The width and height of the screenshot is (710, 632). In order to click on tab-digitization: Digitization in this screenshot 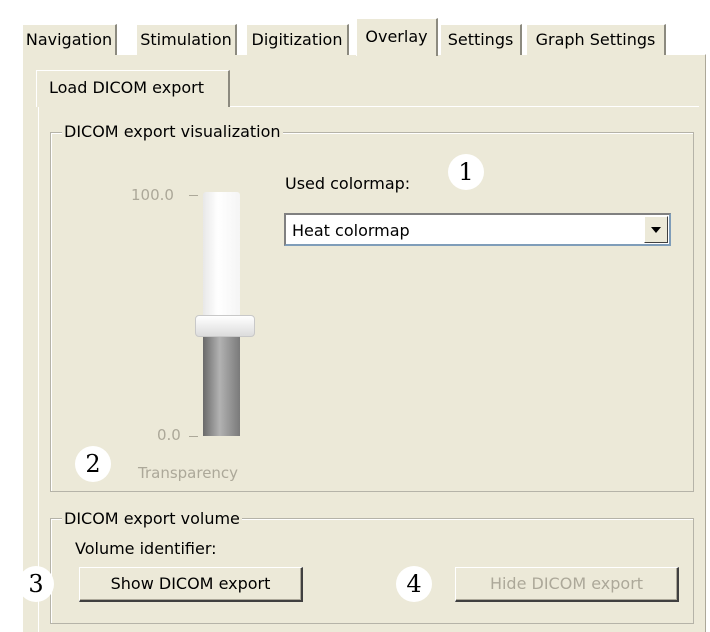, I will do `click(297, 39)`.